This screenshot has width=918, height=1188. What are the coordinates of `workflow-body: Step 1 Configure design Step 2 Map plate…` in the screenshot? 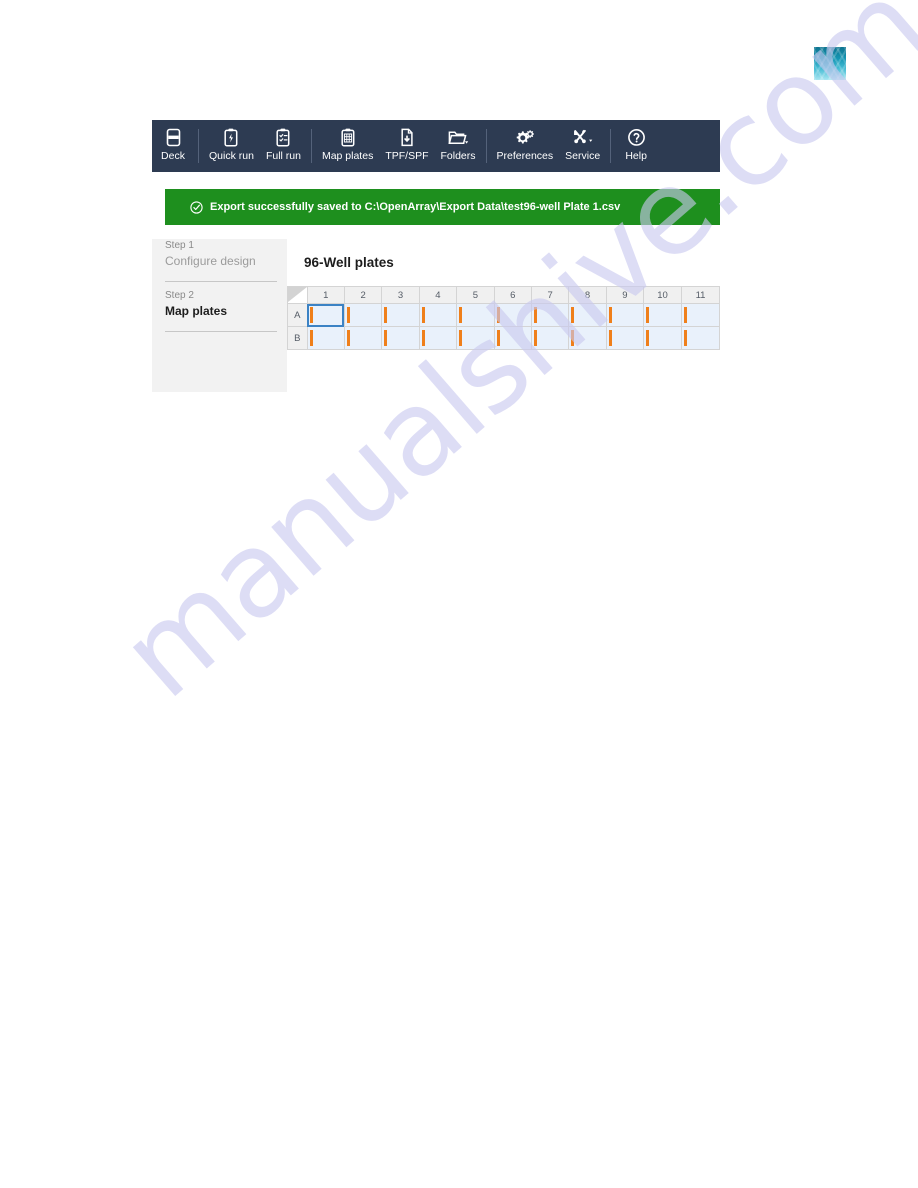 It's located at (436, 315).